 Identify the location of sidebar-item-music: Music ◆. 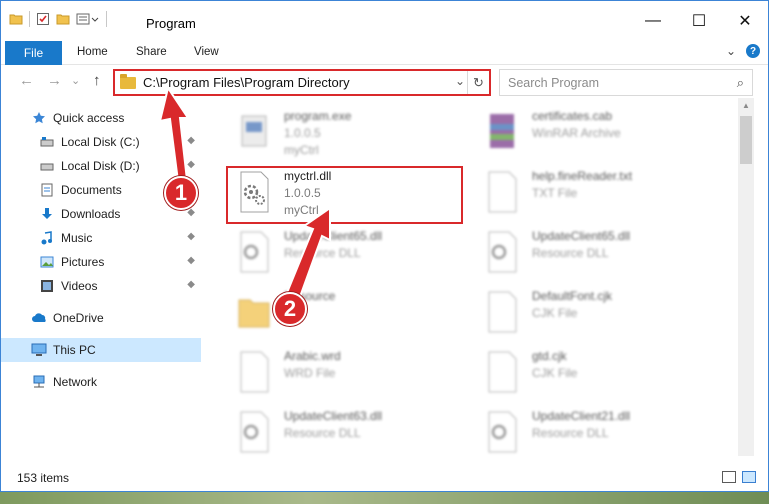
(101, 238).